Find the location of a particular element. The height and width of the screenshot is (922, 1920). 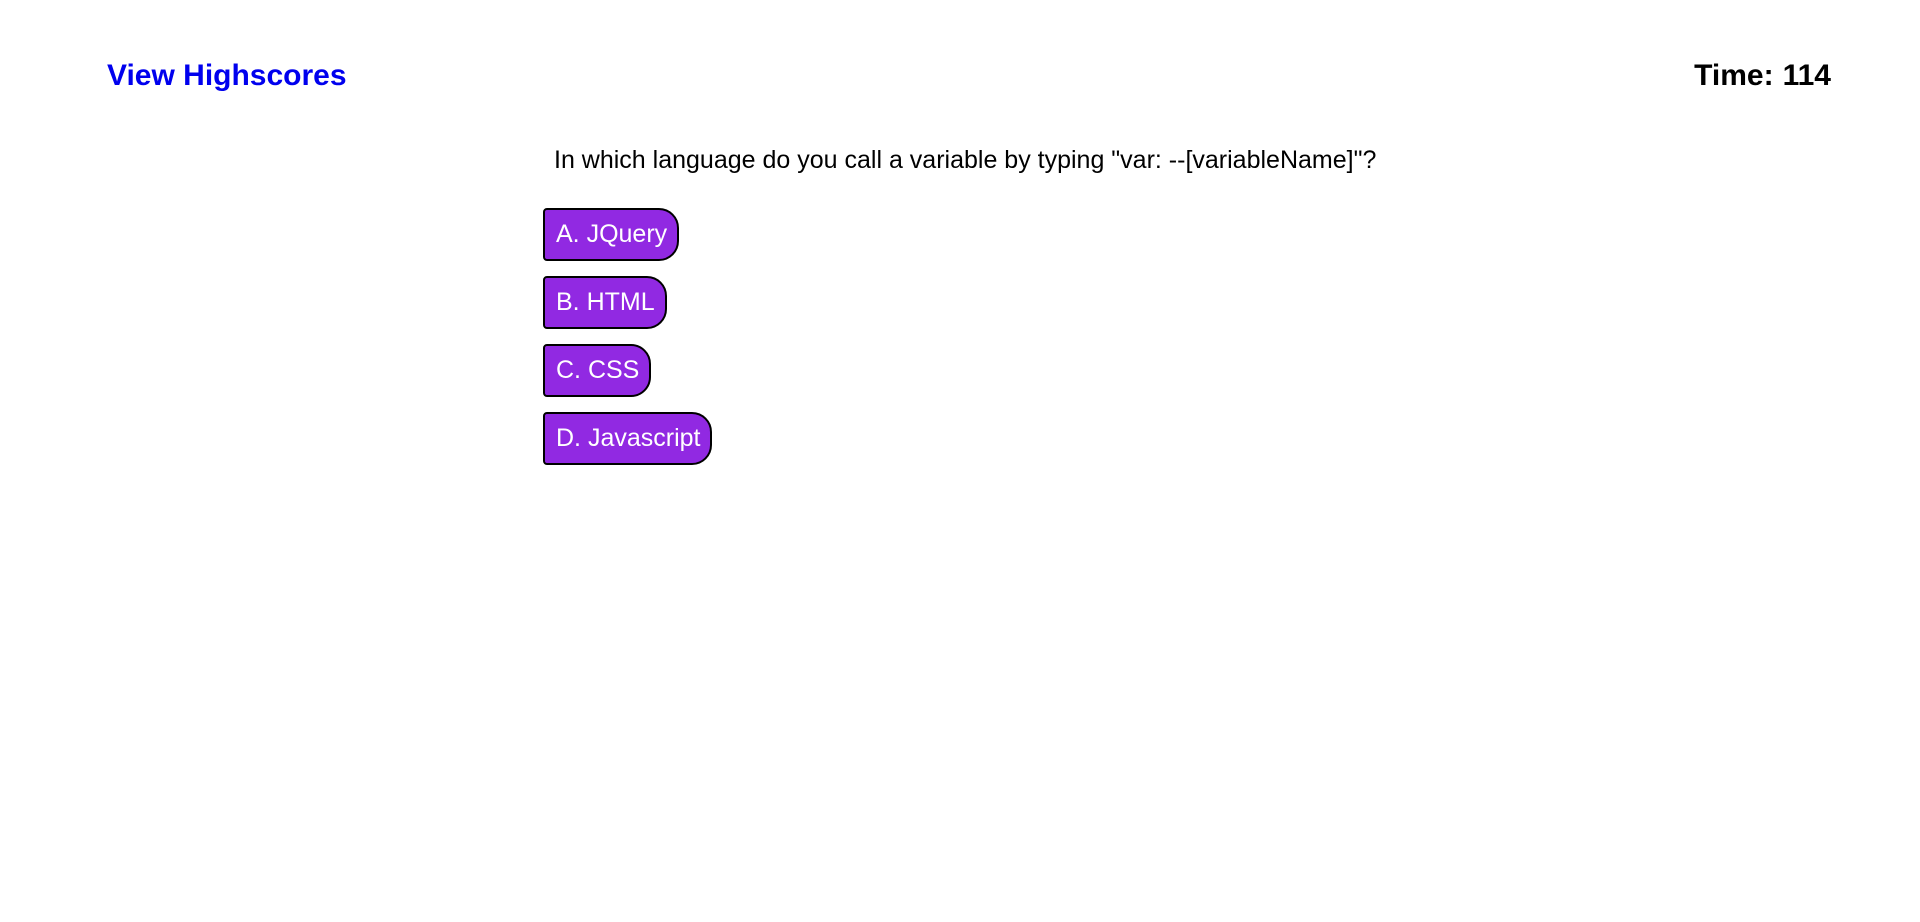

answer-button-b: B. HTML is located at coordinates (605, 302).